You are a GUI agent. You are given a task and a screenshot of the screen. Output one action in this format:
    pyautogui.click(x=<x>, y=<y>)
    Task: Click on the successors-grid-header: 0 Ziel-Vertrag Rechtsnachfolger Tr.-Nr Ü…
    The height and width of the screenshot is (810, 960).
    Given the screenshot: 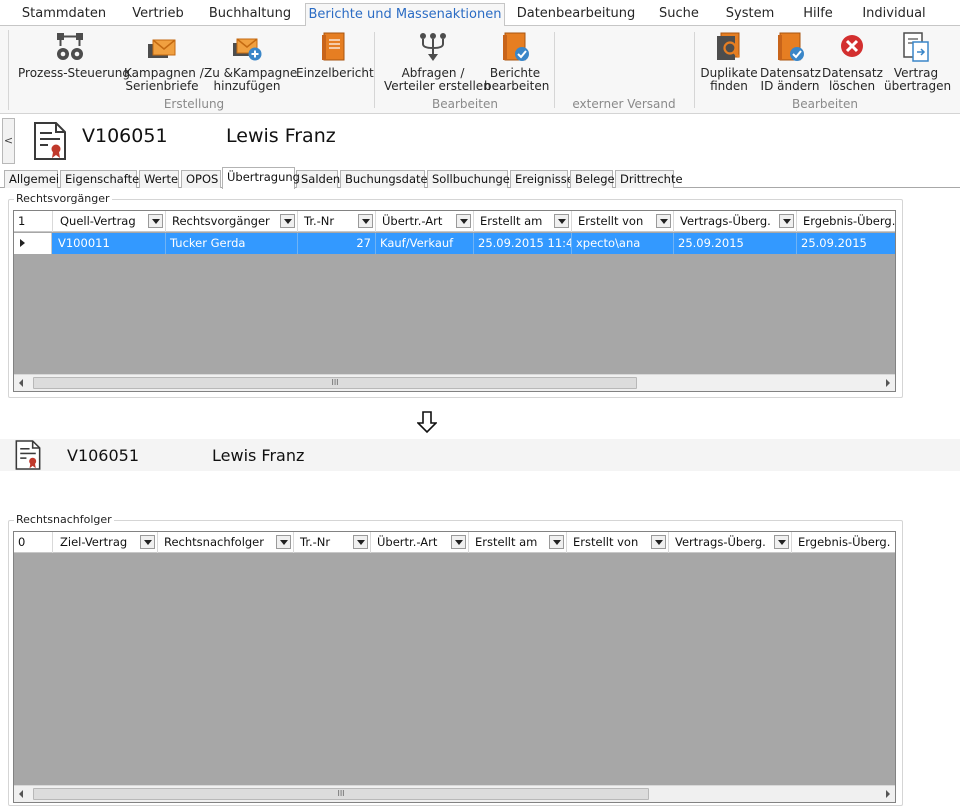 What is the action you would take?
    pyautogui.click(x=454, y=542)
    